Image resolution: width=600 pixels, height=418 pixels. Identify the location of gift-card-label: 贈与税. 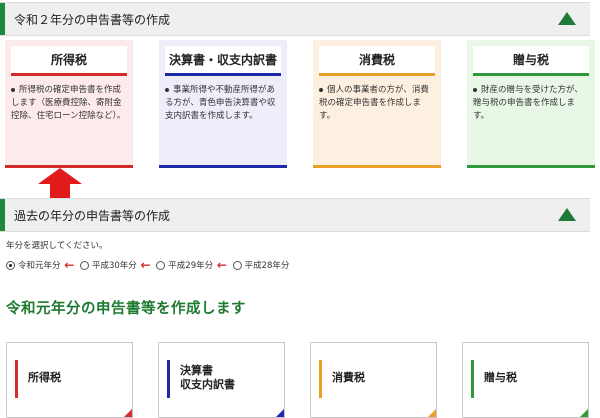
(531, 61).